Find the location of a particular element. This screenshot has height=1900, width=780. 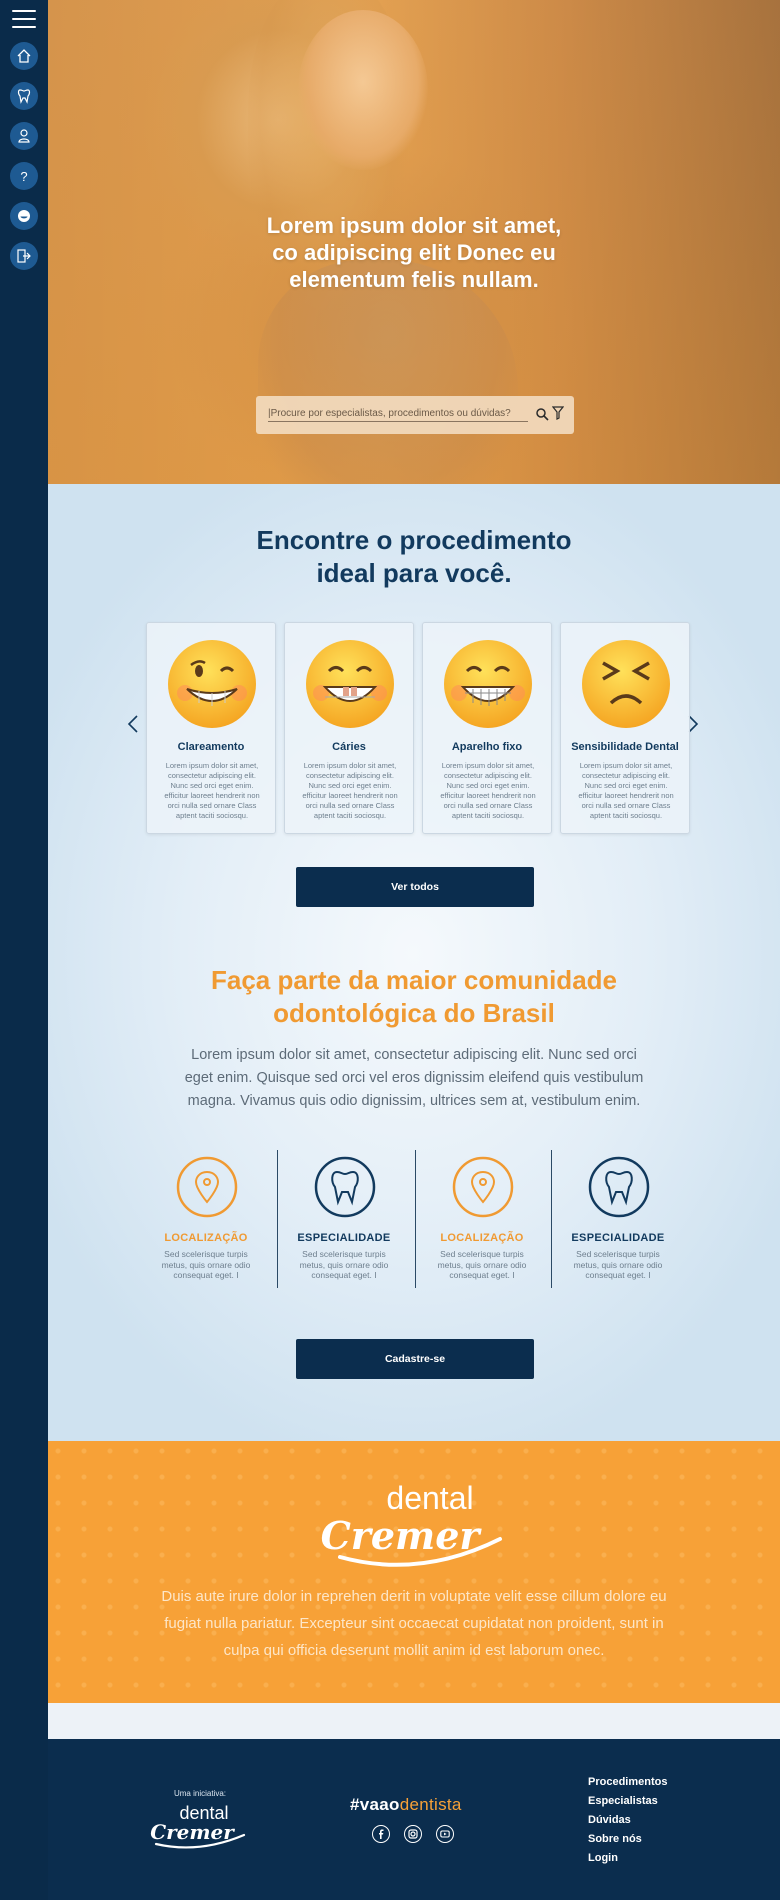

signup-button: Cadastre-se is located at coordinates (415, 1359).